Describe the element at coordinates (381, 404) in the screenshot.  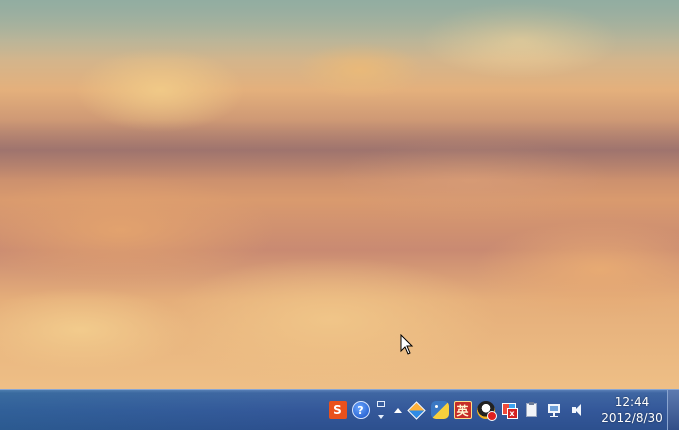
I see `ime-box-icon` at that location.